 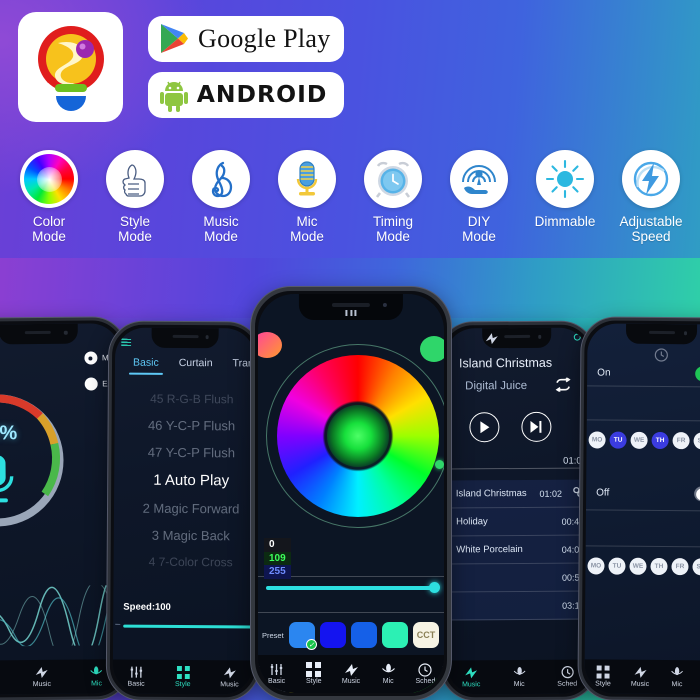 What do you see at coordinates (510, 427) in the screenshot?
I see `playback-controls` at bounding box center [510, 427].